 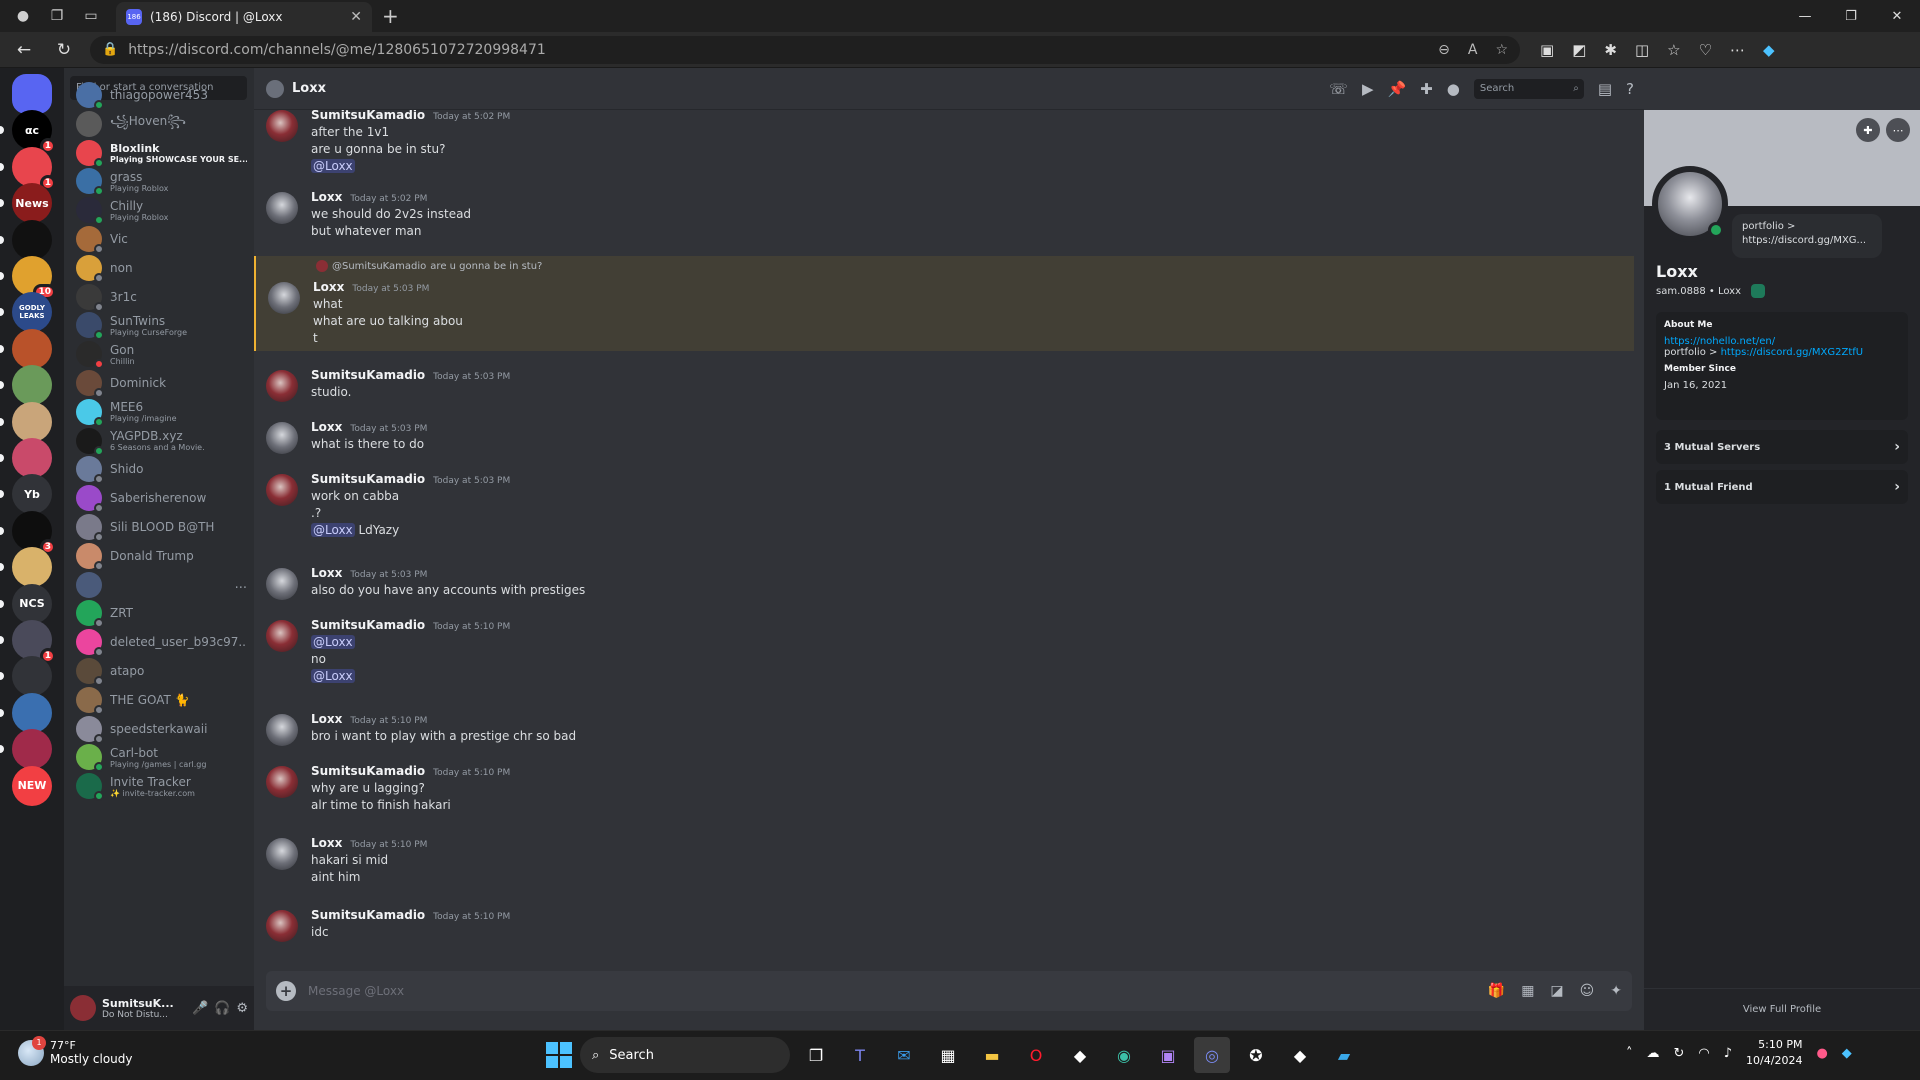 What do you see at coordinates (1782, 341) in the screenshot?
I see `about-link: https://nohello.net/en/` at bounding box center [1782, 341].